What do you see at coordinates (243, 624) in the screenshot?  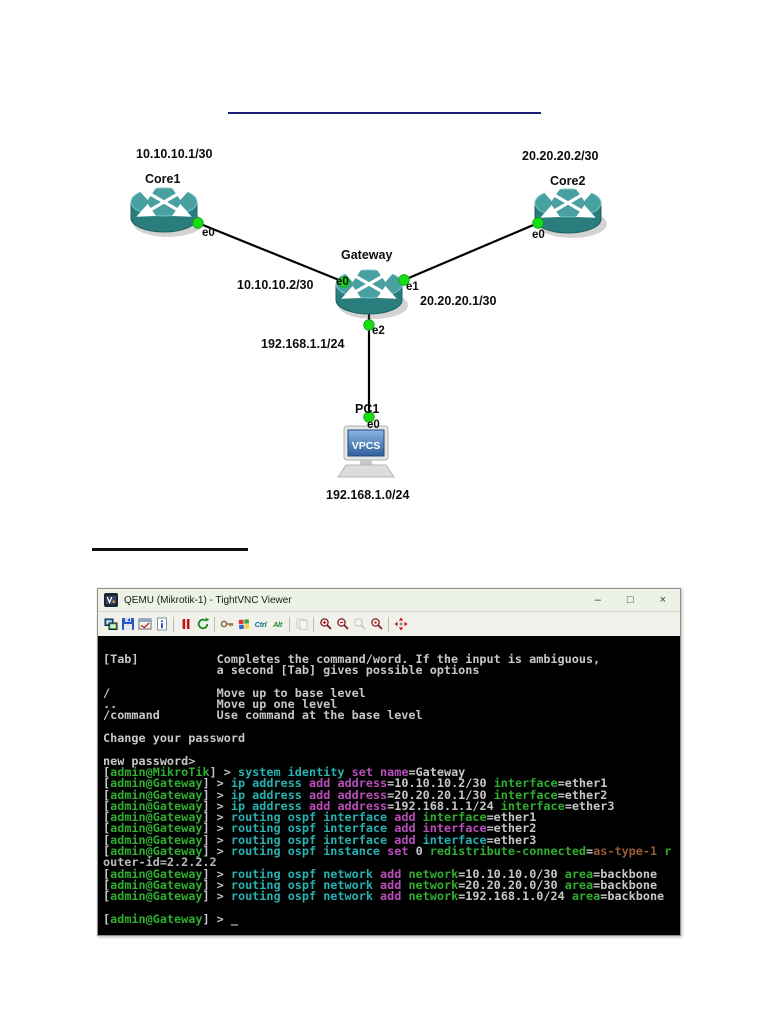 I see `win-key-icon` at bounding box center [243, 624].